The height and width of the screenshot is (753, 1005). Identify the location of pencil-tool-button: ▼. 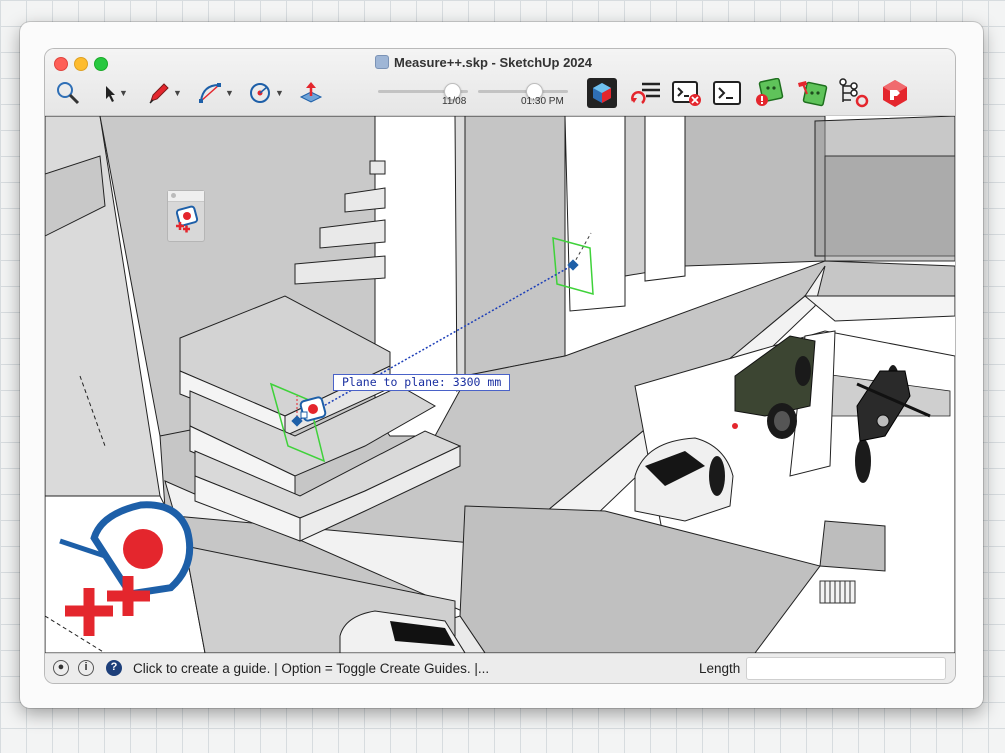
(164, 93).